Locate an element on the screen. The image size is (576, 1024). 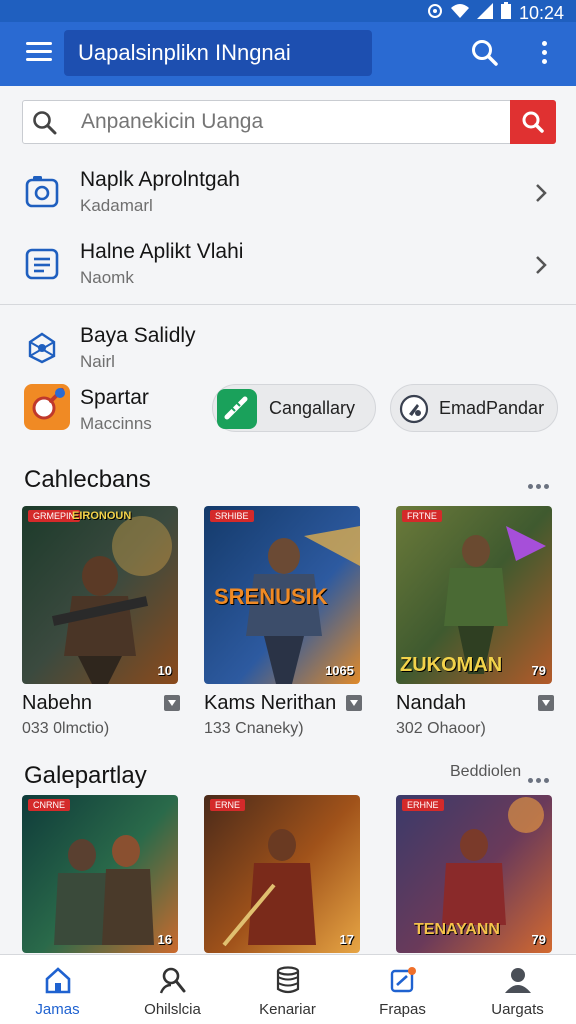
bottom-navigation: Jamas Ohilslcia Kenariar Frapas Uargats is located at coordinates (288, 989).